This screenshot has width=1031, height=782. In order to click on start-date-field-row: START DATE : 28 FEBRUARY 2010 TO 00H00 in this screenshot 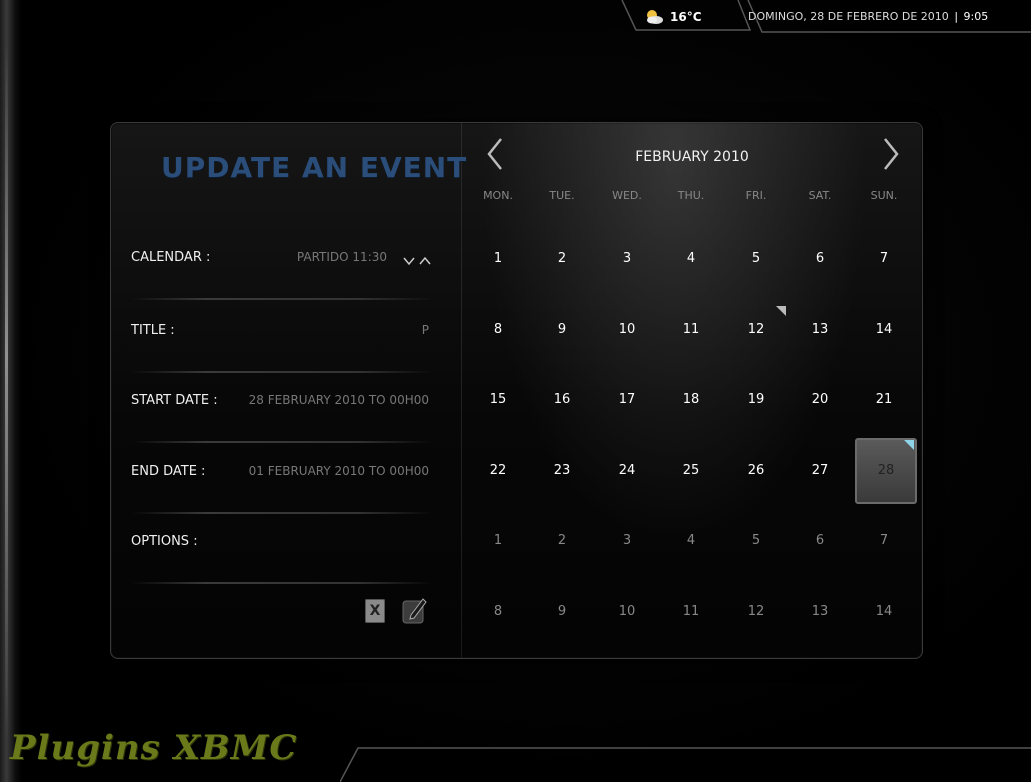, I will do `click(282, 412)`.